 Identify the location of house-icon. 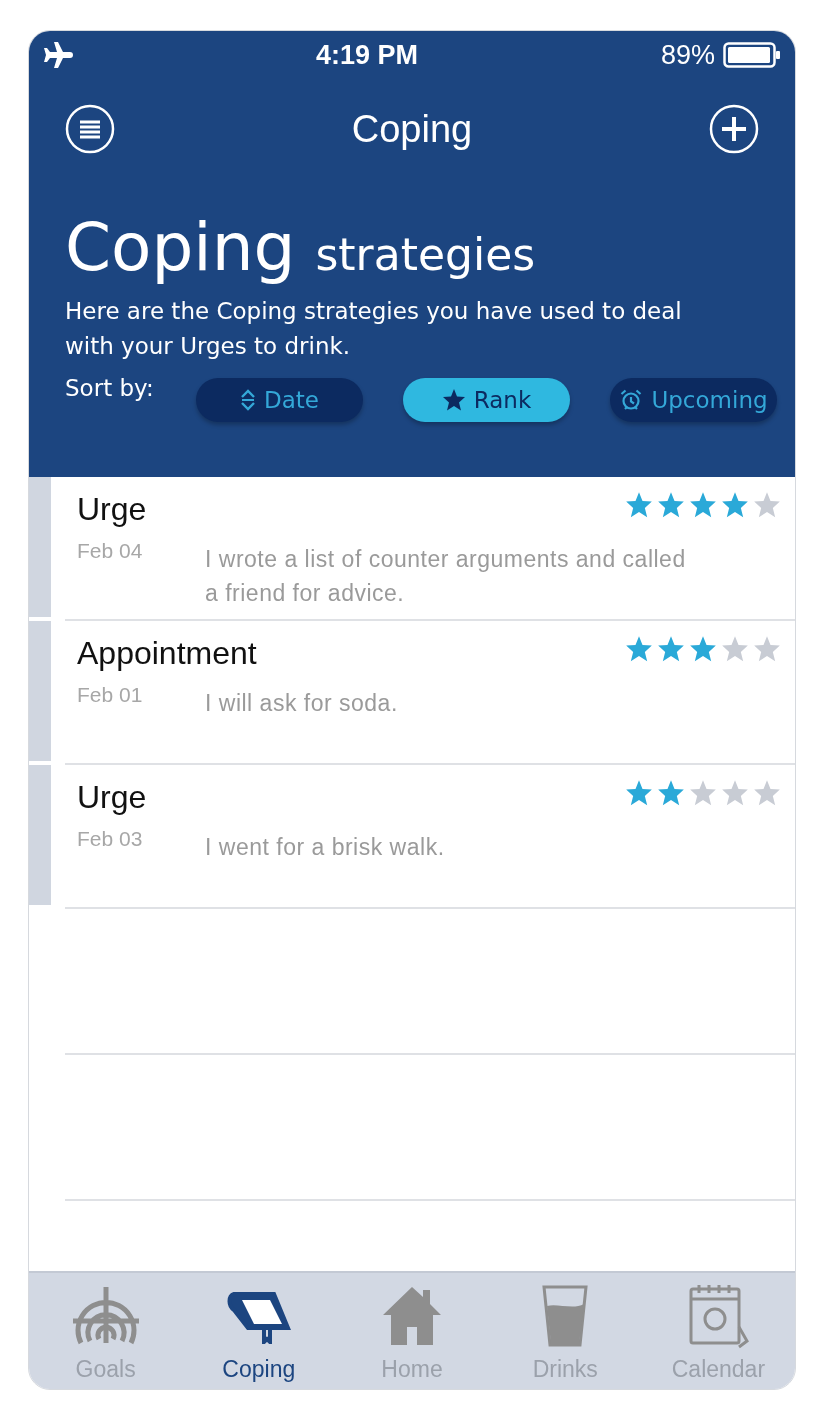
(412, 1316).